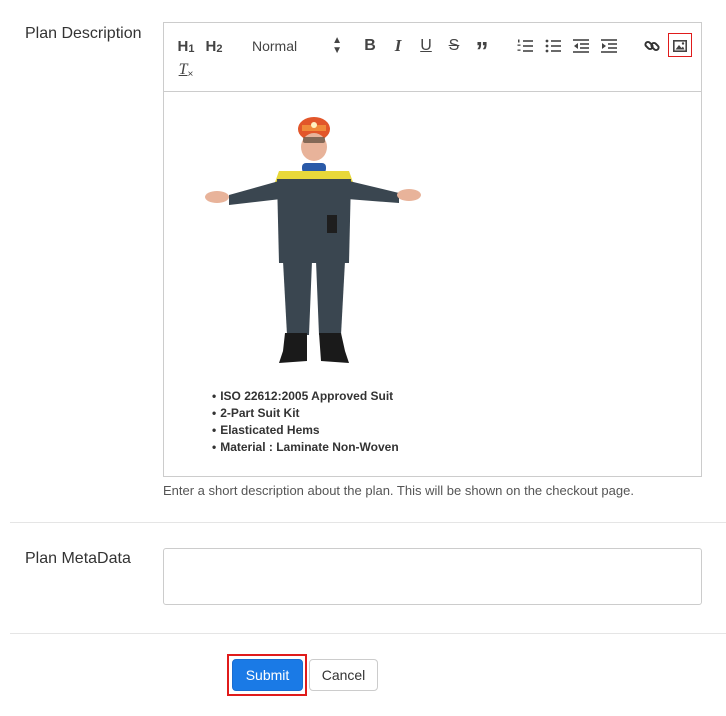 This screenshot has width=726, height=716. I want to click on underline-label: U, so click(426, 45).